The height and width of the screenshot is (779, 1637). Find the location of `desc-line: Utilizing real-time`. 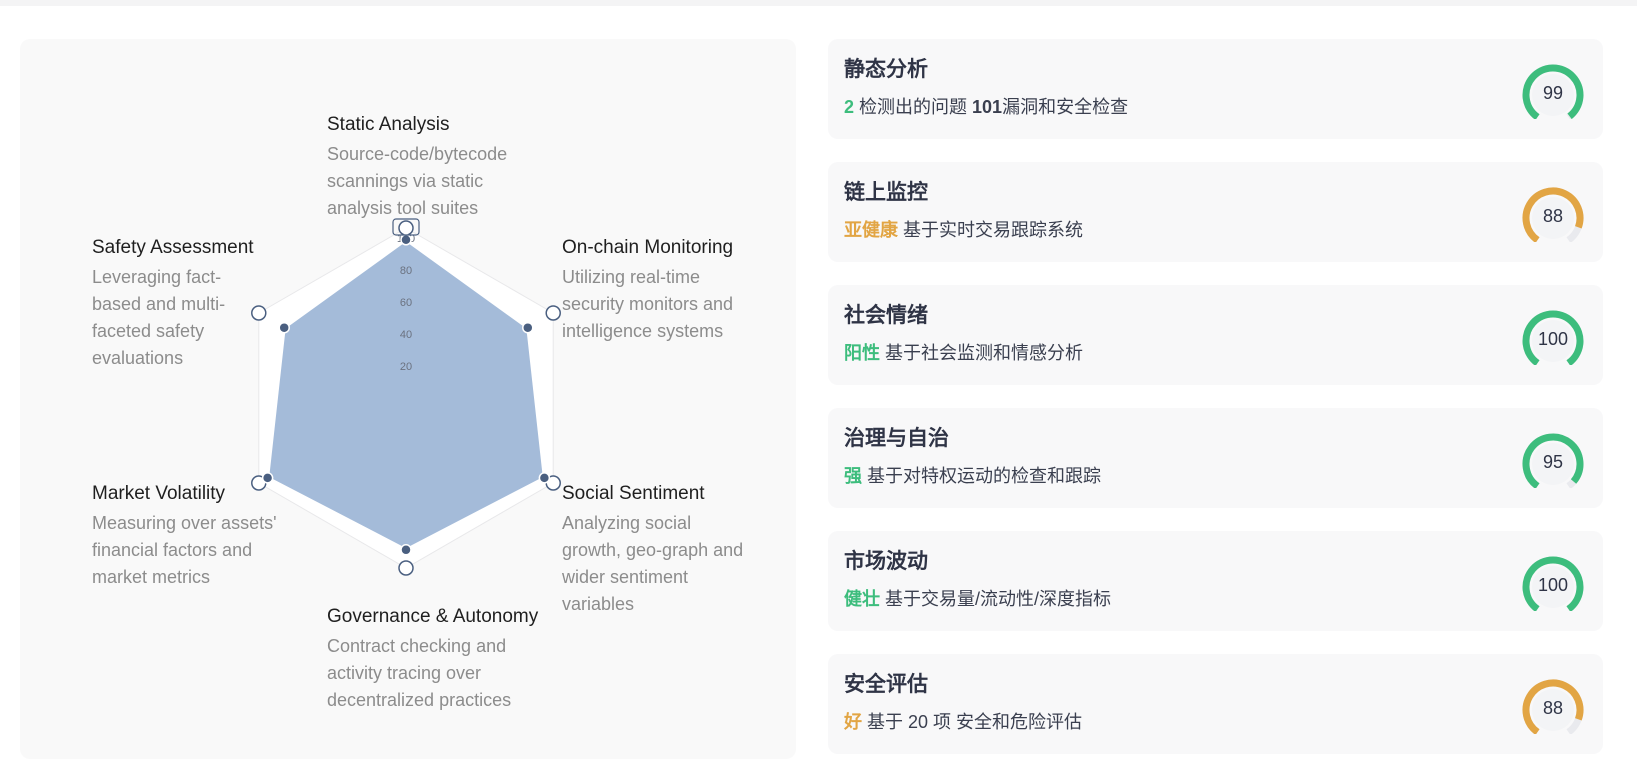

desc-line: Utilizing real-time is located at coordinates (631, 277).